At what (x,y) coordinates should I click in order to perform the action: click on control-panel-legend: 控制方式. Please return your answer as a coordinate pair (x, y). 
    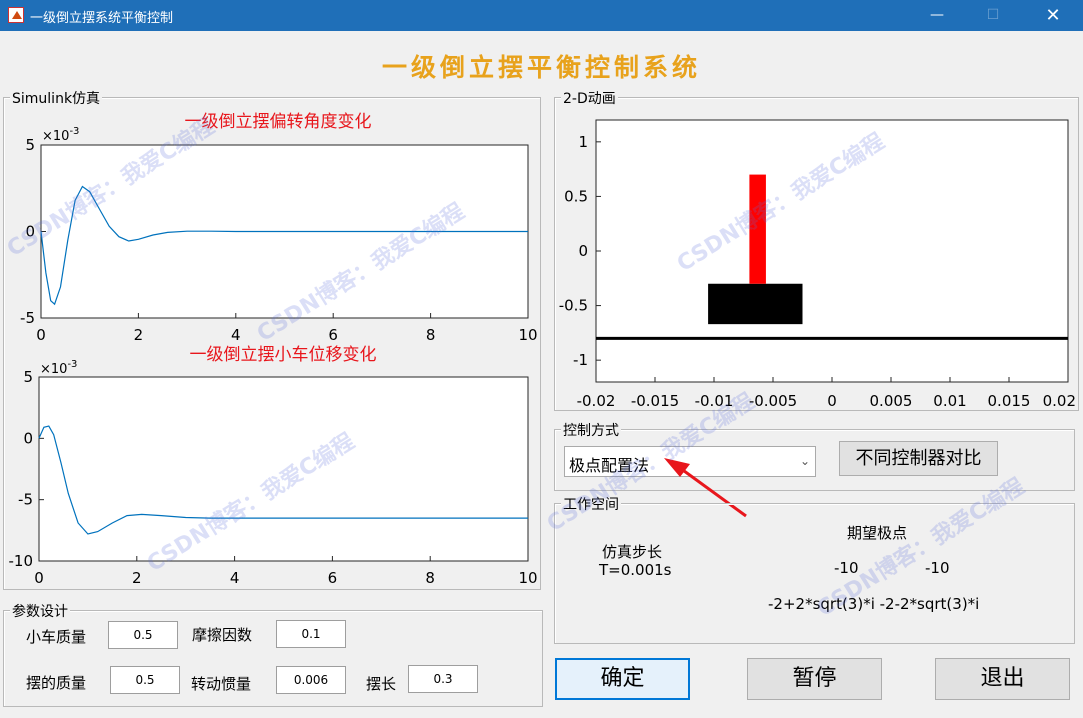
    Looking at the image, I should click on (591, 430).